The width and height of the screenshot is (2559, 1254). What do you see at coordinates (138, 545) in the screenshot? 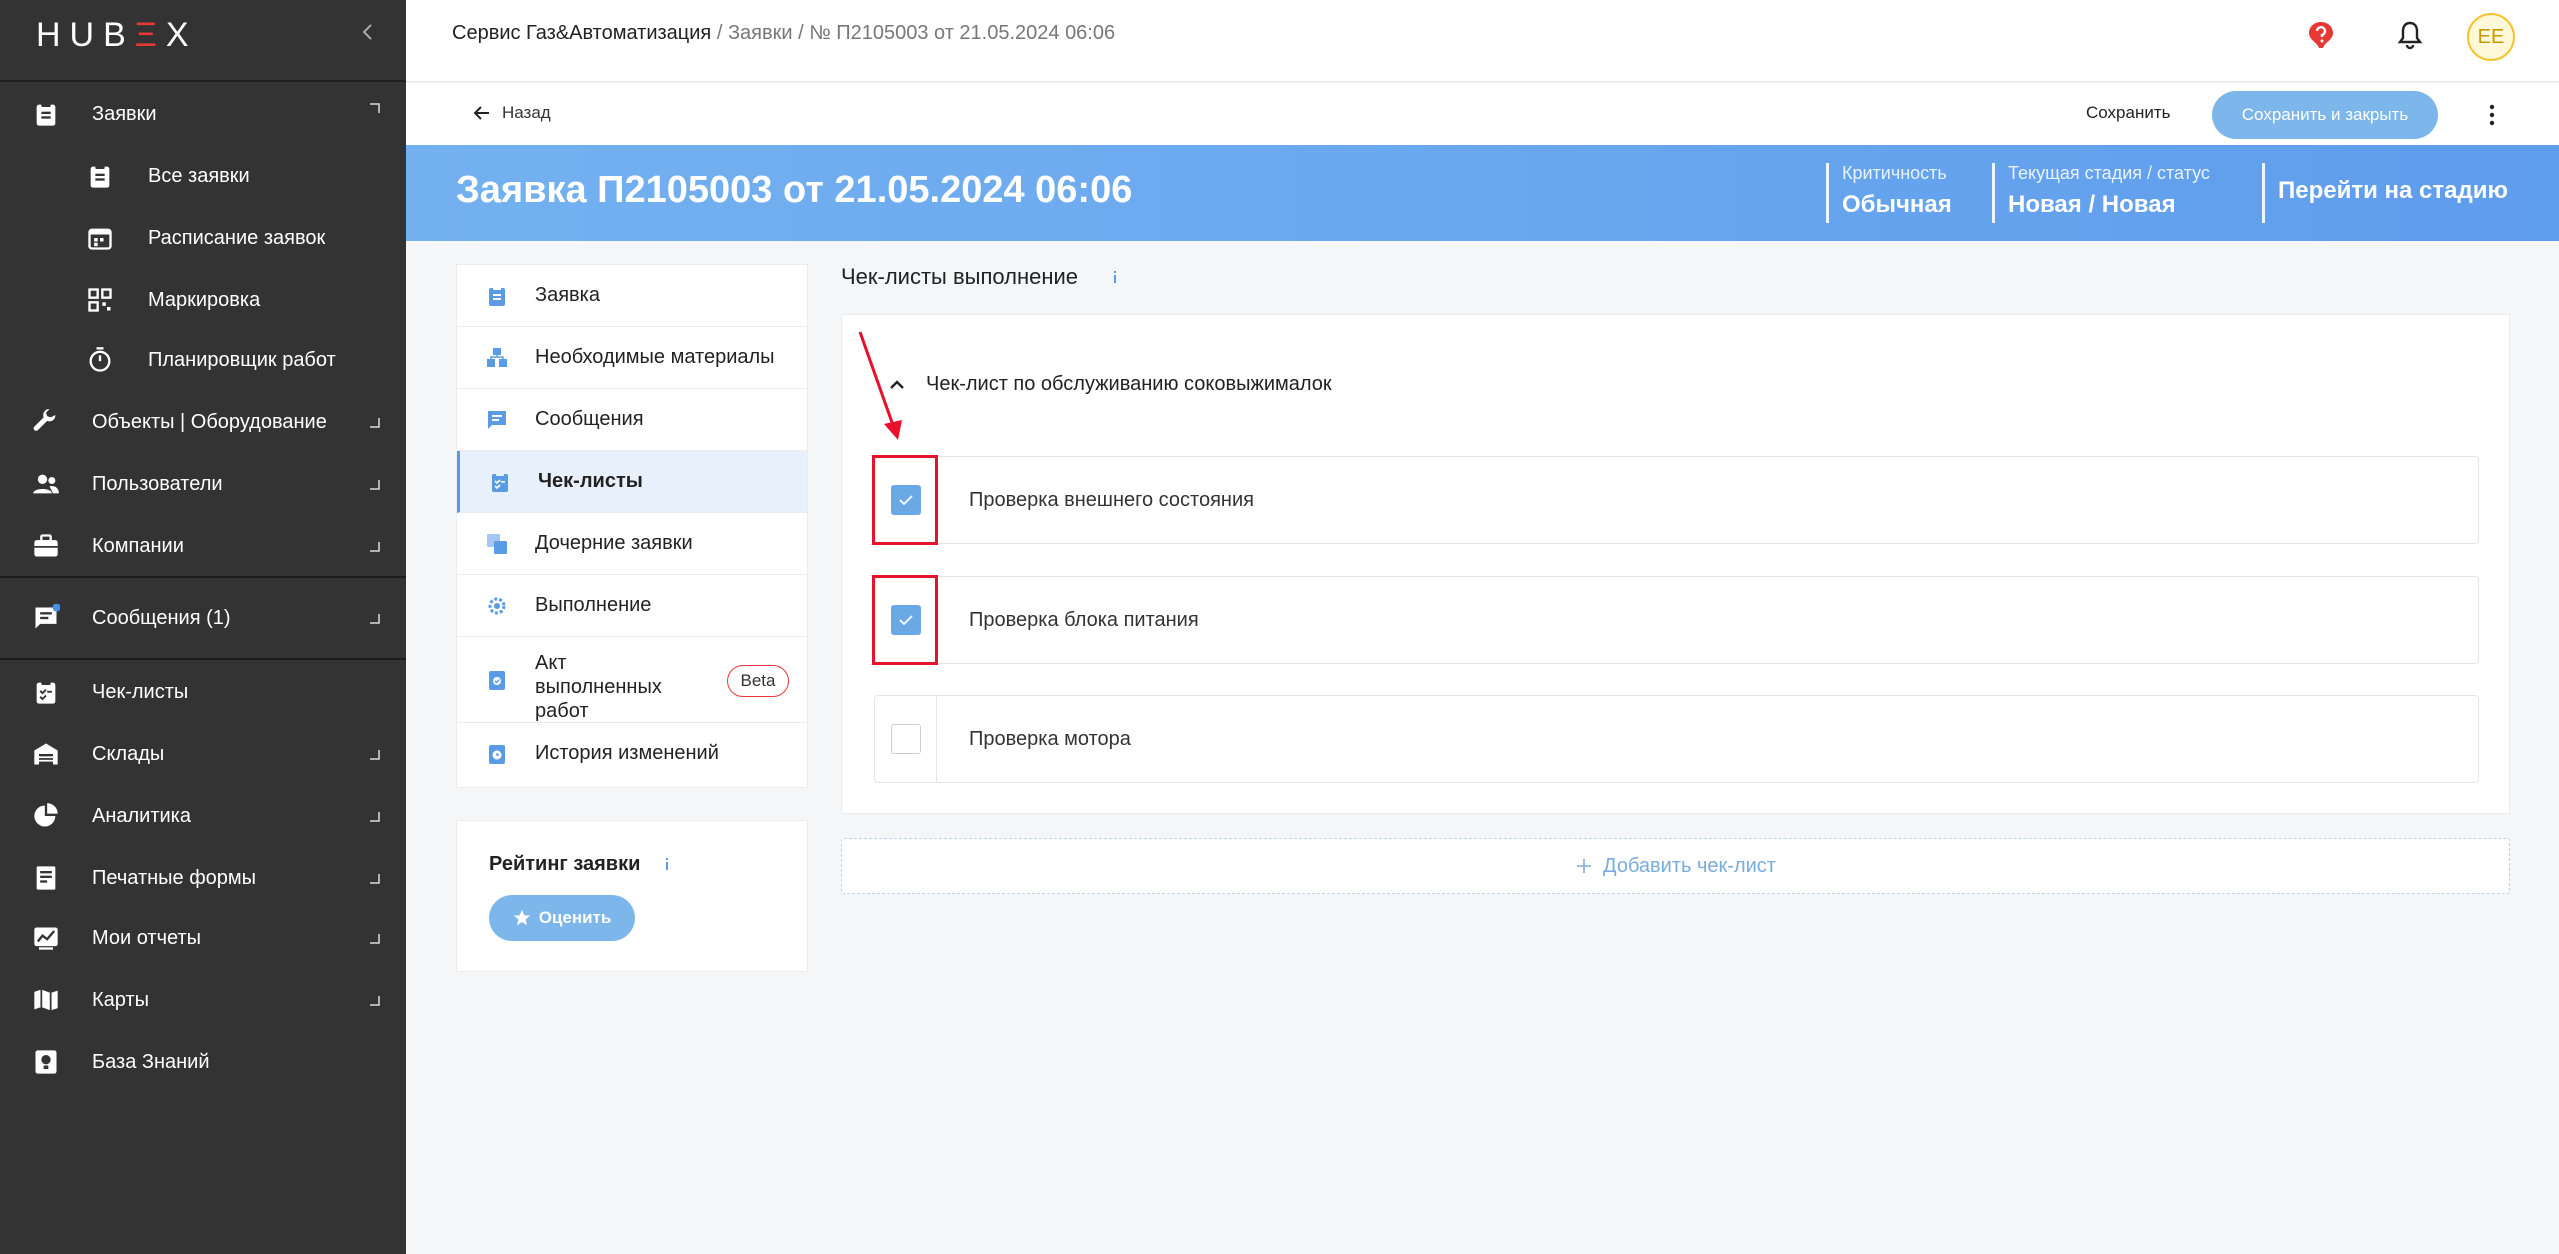
I see `sidebar-item-label: Компании` at bounding box center [138, 545].